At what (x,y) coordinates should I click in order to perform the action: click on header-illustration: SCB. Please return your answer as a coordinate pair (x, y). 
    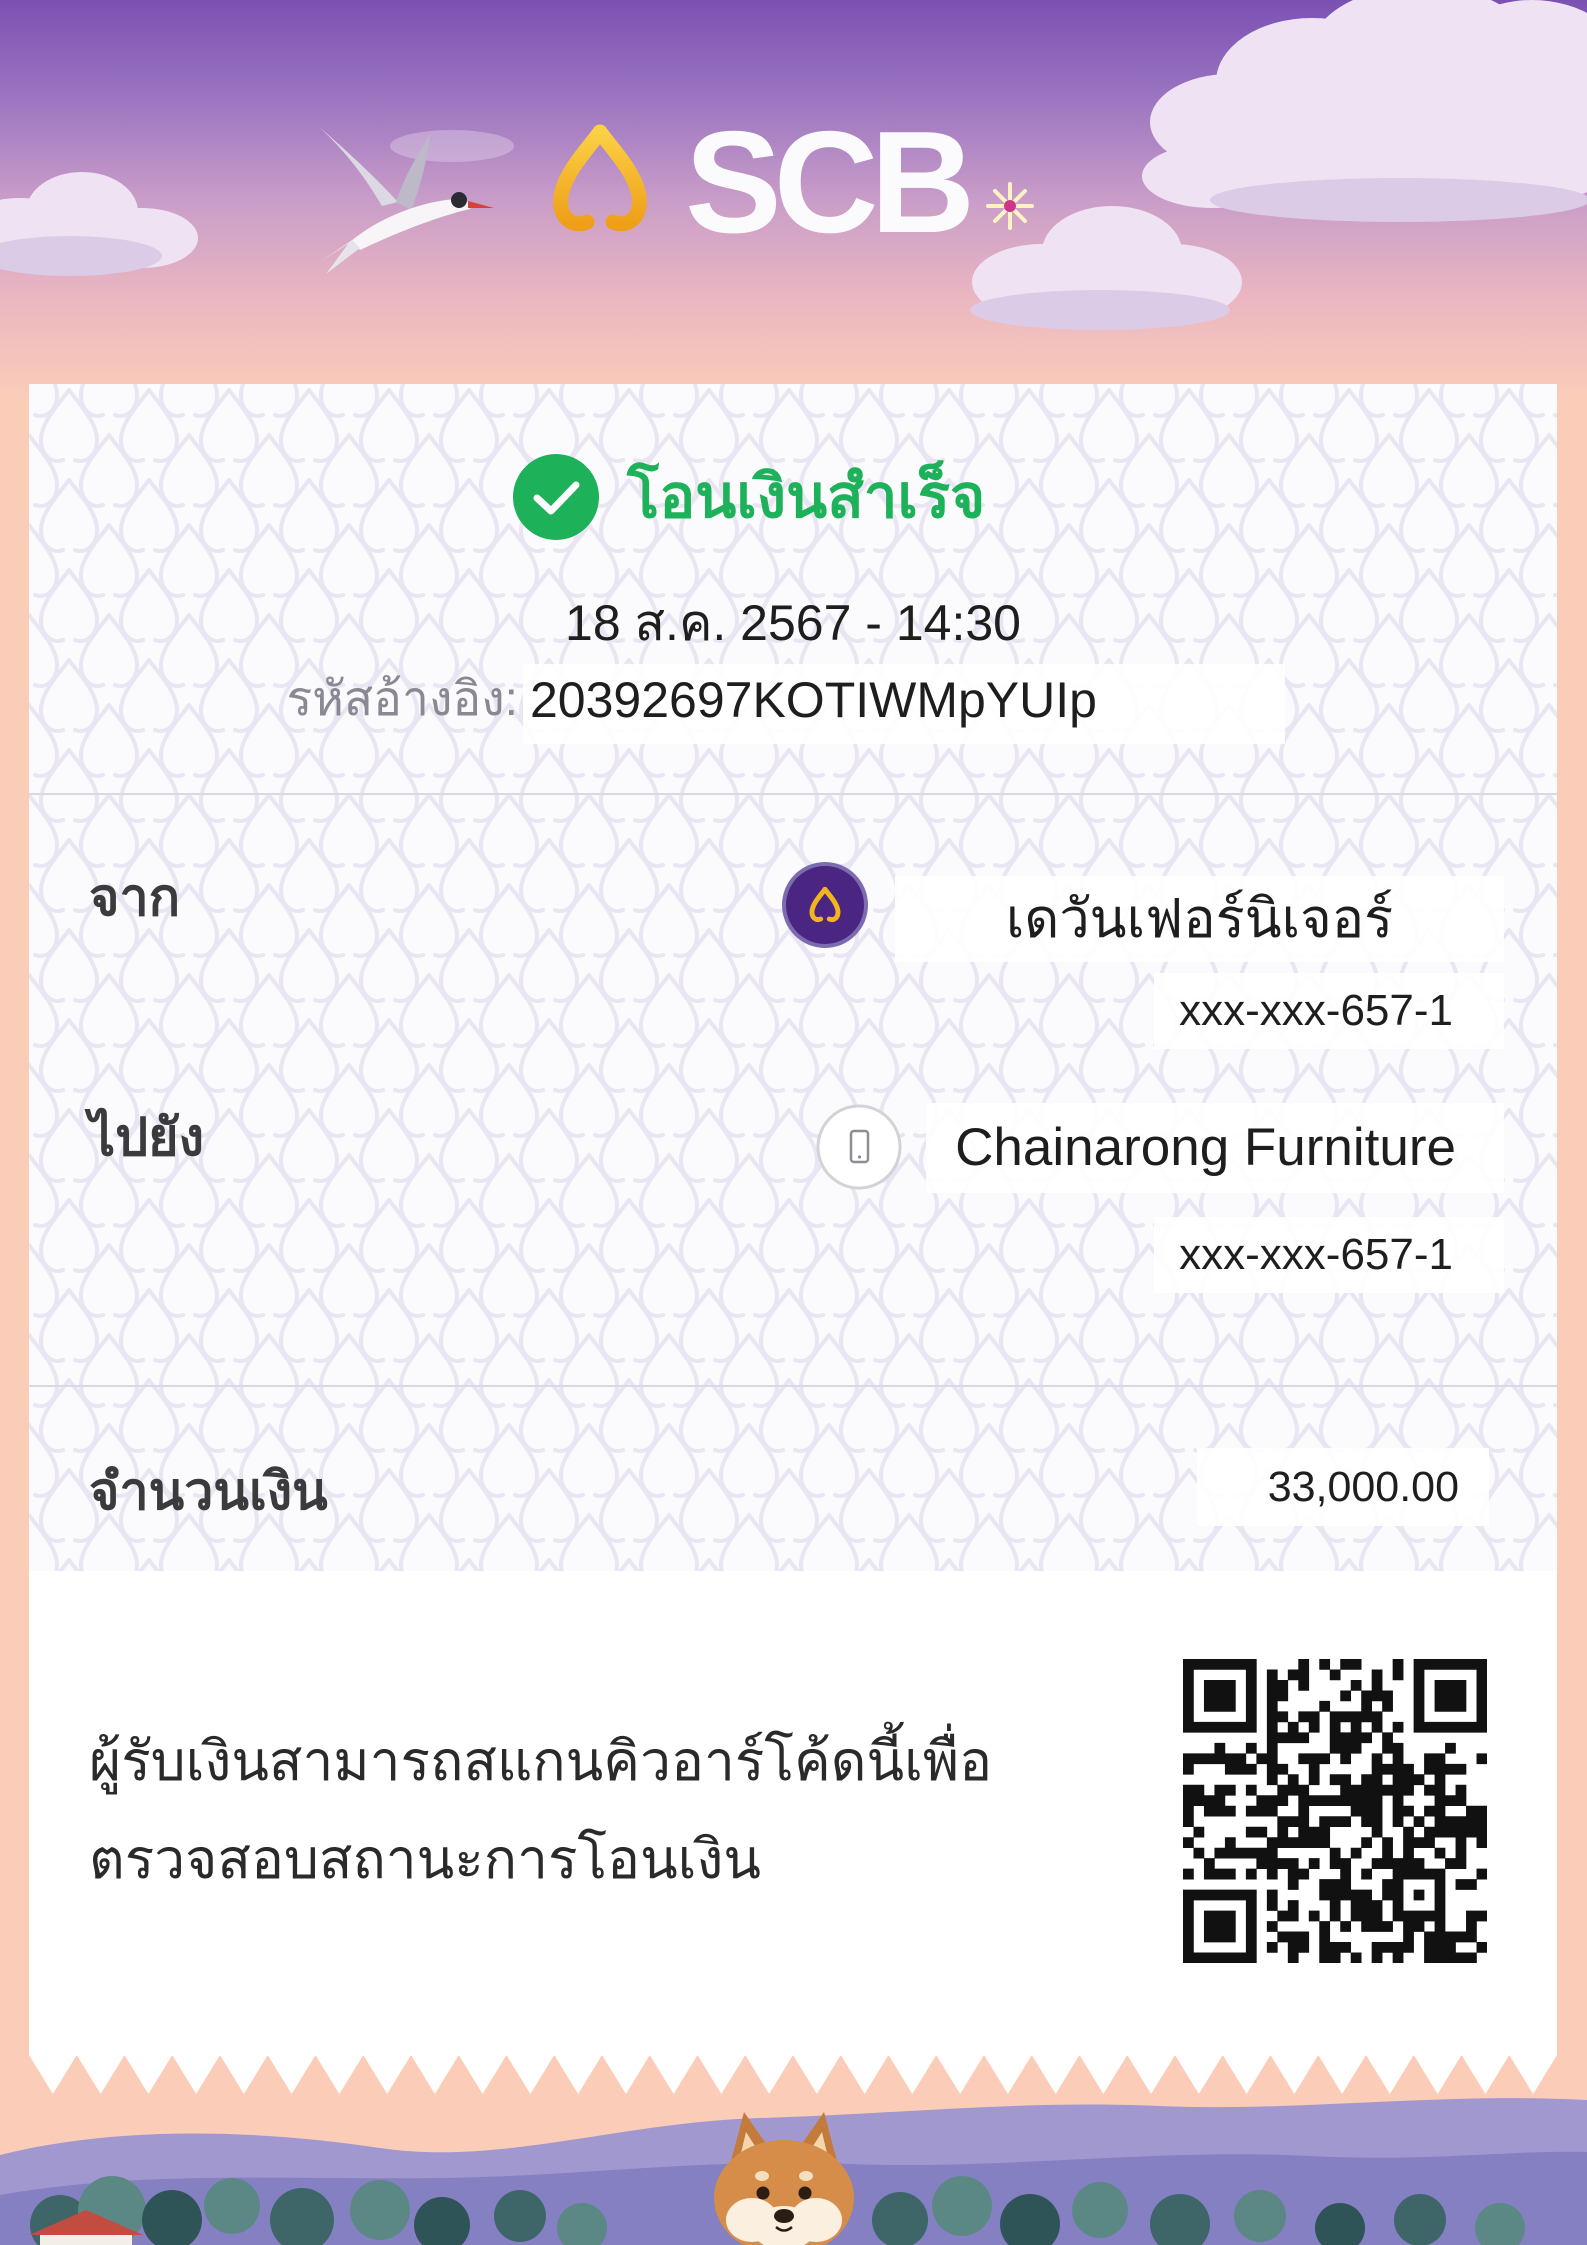
    Looking at the image, I should click on (793, 165).